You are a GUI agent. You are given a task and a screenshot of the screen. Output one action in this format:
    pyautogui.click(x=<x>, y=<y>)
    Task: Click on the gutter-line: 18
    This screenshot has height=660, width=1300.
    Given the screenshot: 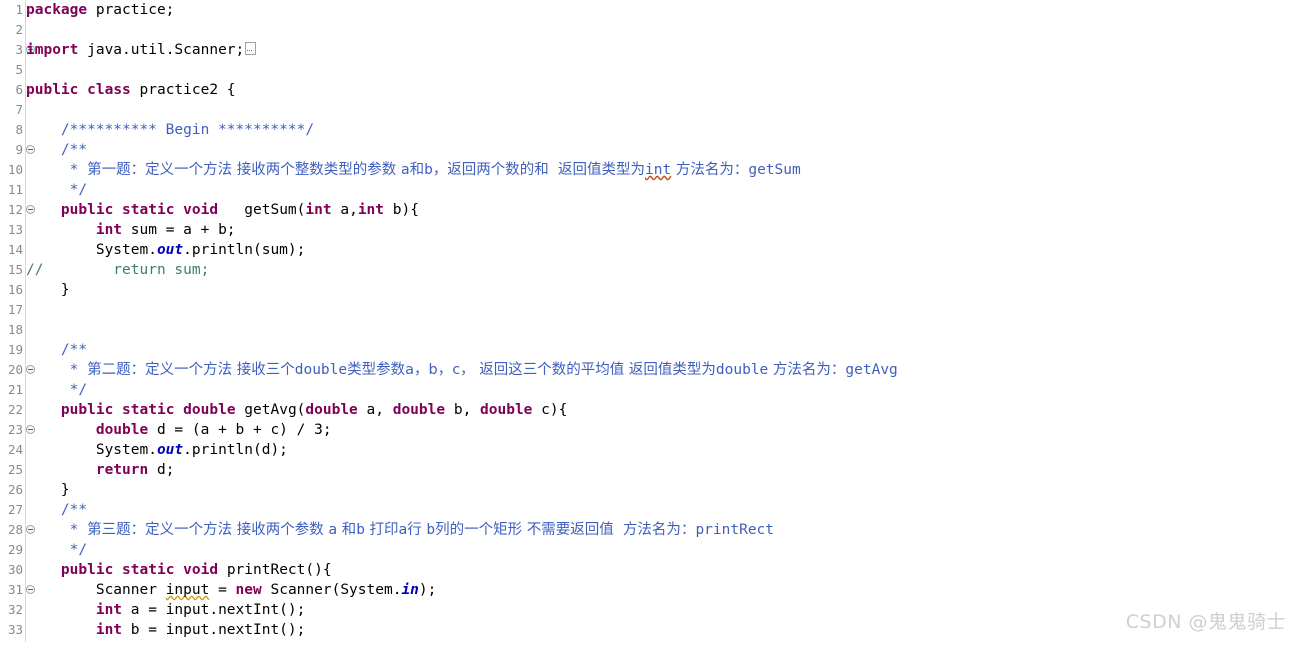 What is the action you would take?
    pyautogui.click(x=12, y=330)
    